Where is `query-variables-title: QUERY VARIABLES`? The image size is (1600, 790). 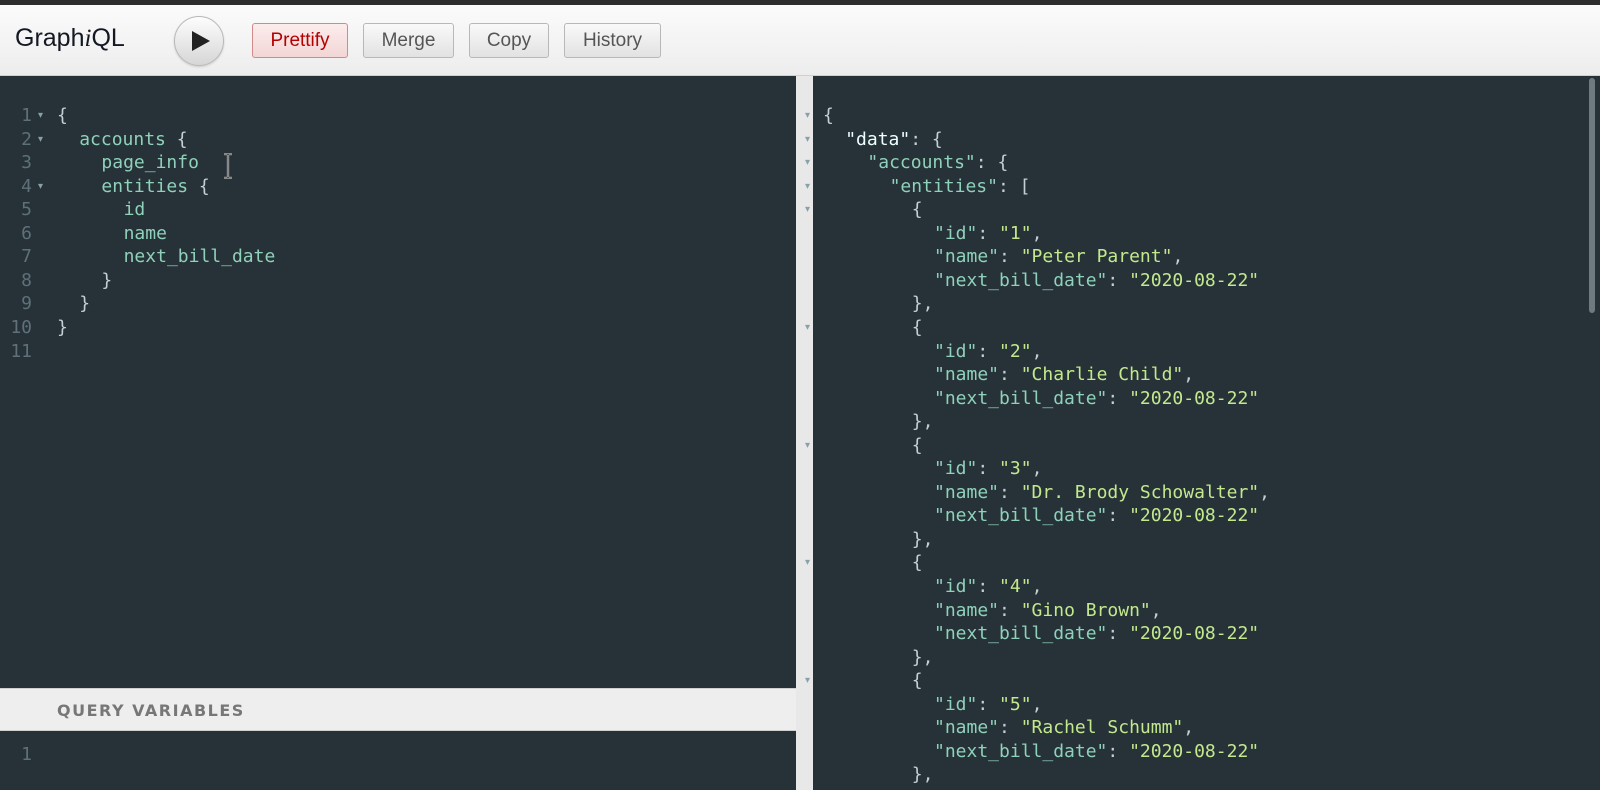
query-variables-title: QUERY VARIABLES is located at coordinates (151, 710).